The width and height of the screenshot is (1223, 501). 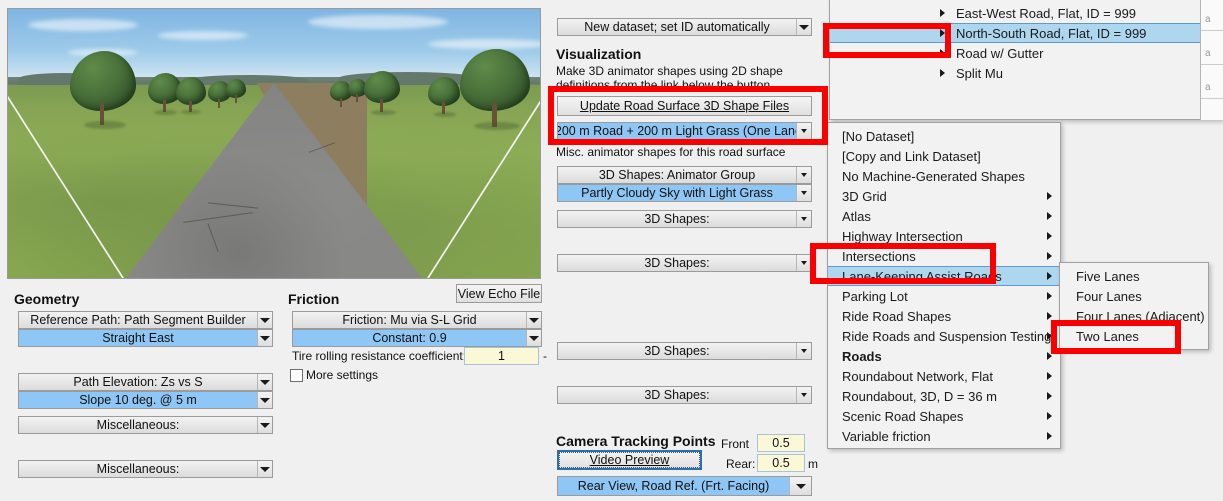 I want to click on menu-item-ride-road-shapes: Ride Road Shapes, so click(x=944, y=316).